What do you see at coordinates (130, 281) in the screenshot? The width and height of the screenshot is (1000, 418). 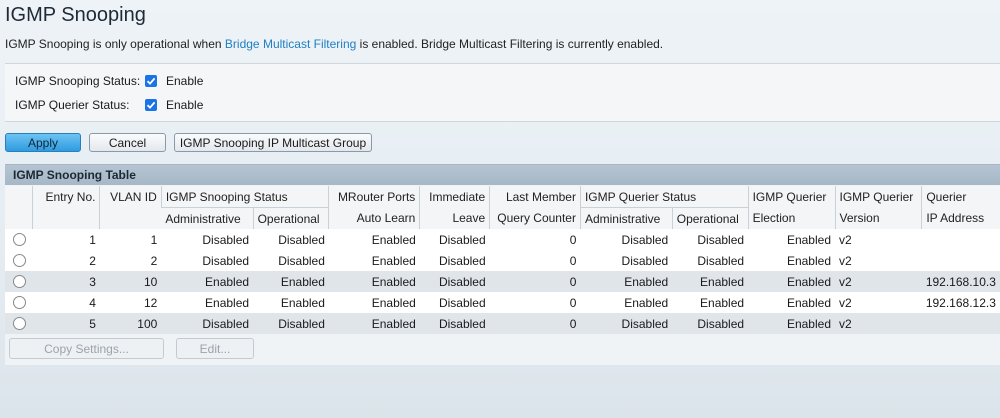 I see `vlan-cell: 10` at bounding box center [130, 281].